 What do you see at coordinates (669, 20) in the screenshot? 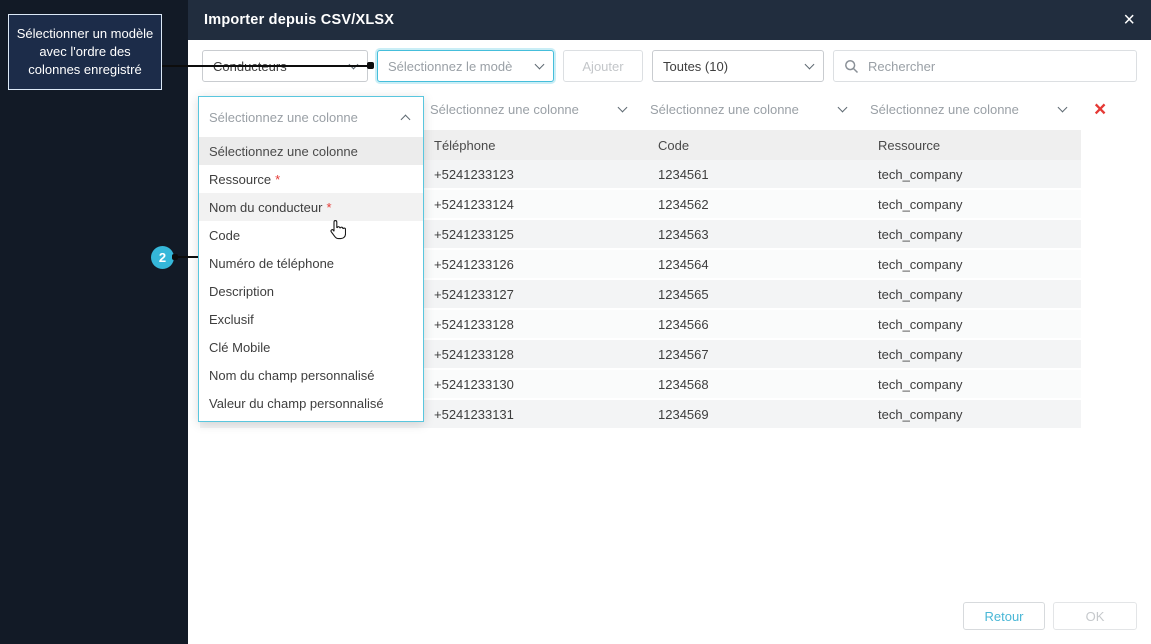
I see `dialog-header: Importer depuis CSV/XLSX ×` at bounding box center [669, 20].